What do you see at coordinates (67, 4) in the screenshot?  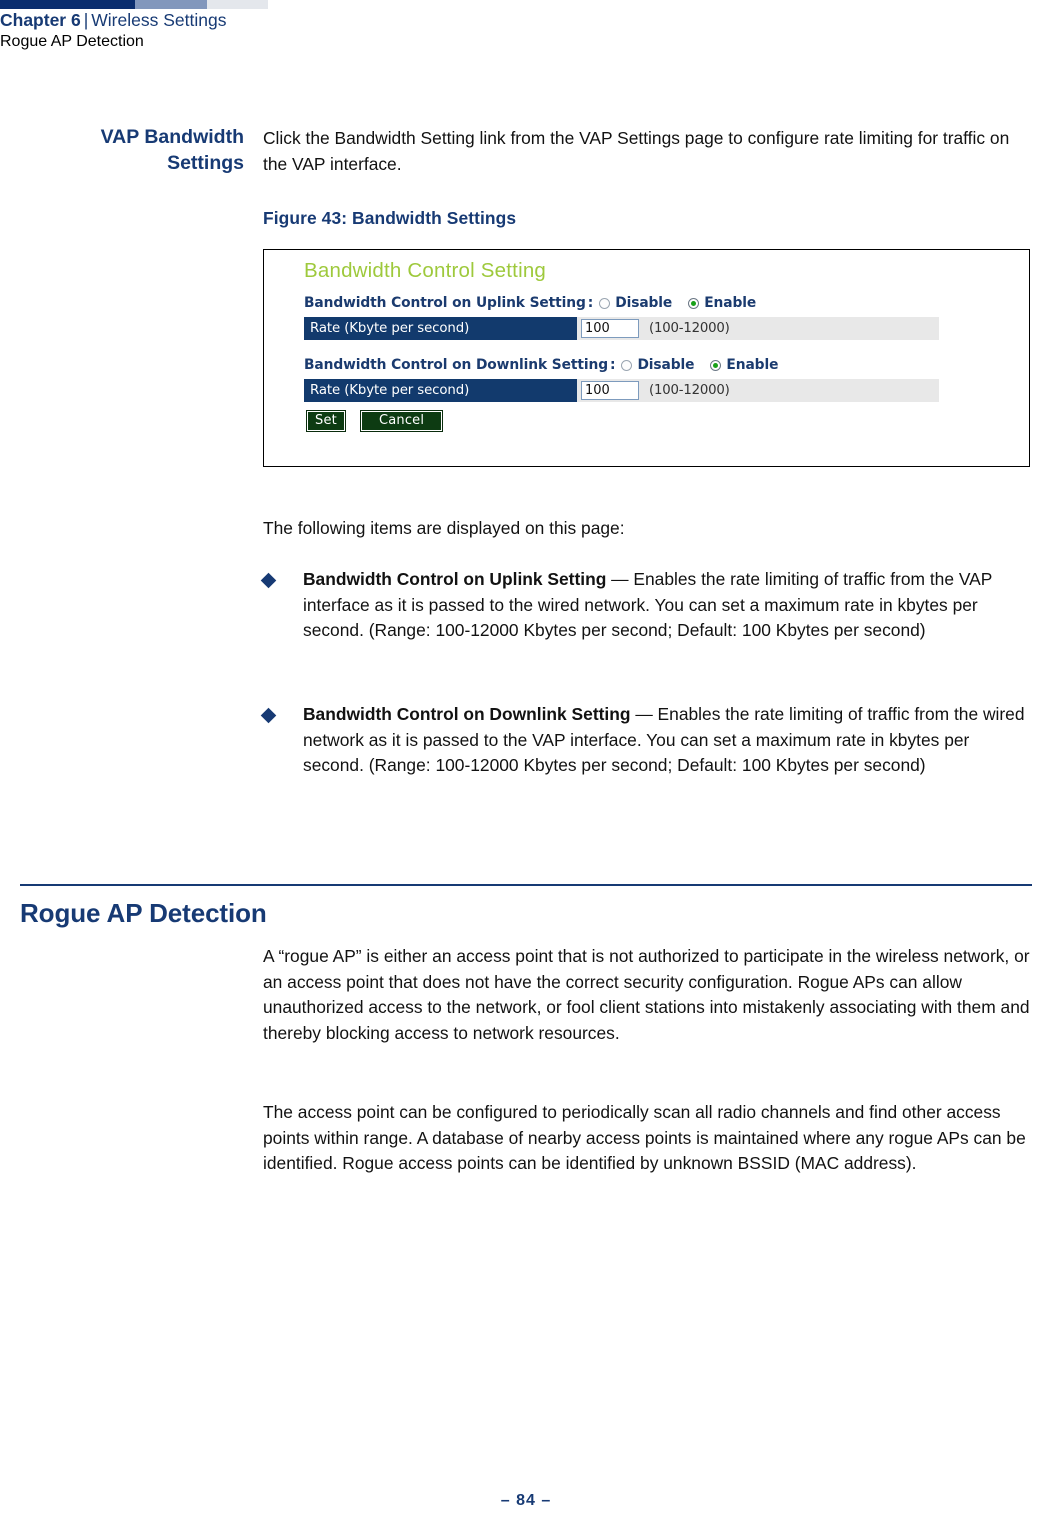 I see `header-bar-segment-dark` at bounding box center [67, 4].